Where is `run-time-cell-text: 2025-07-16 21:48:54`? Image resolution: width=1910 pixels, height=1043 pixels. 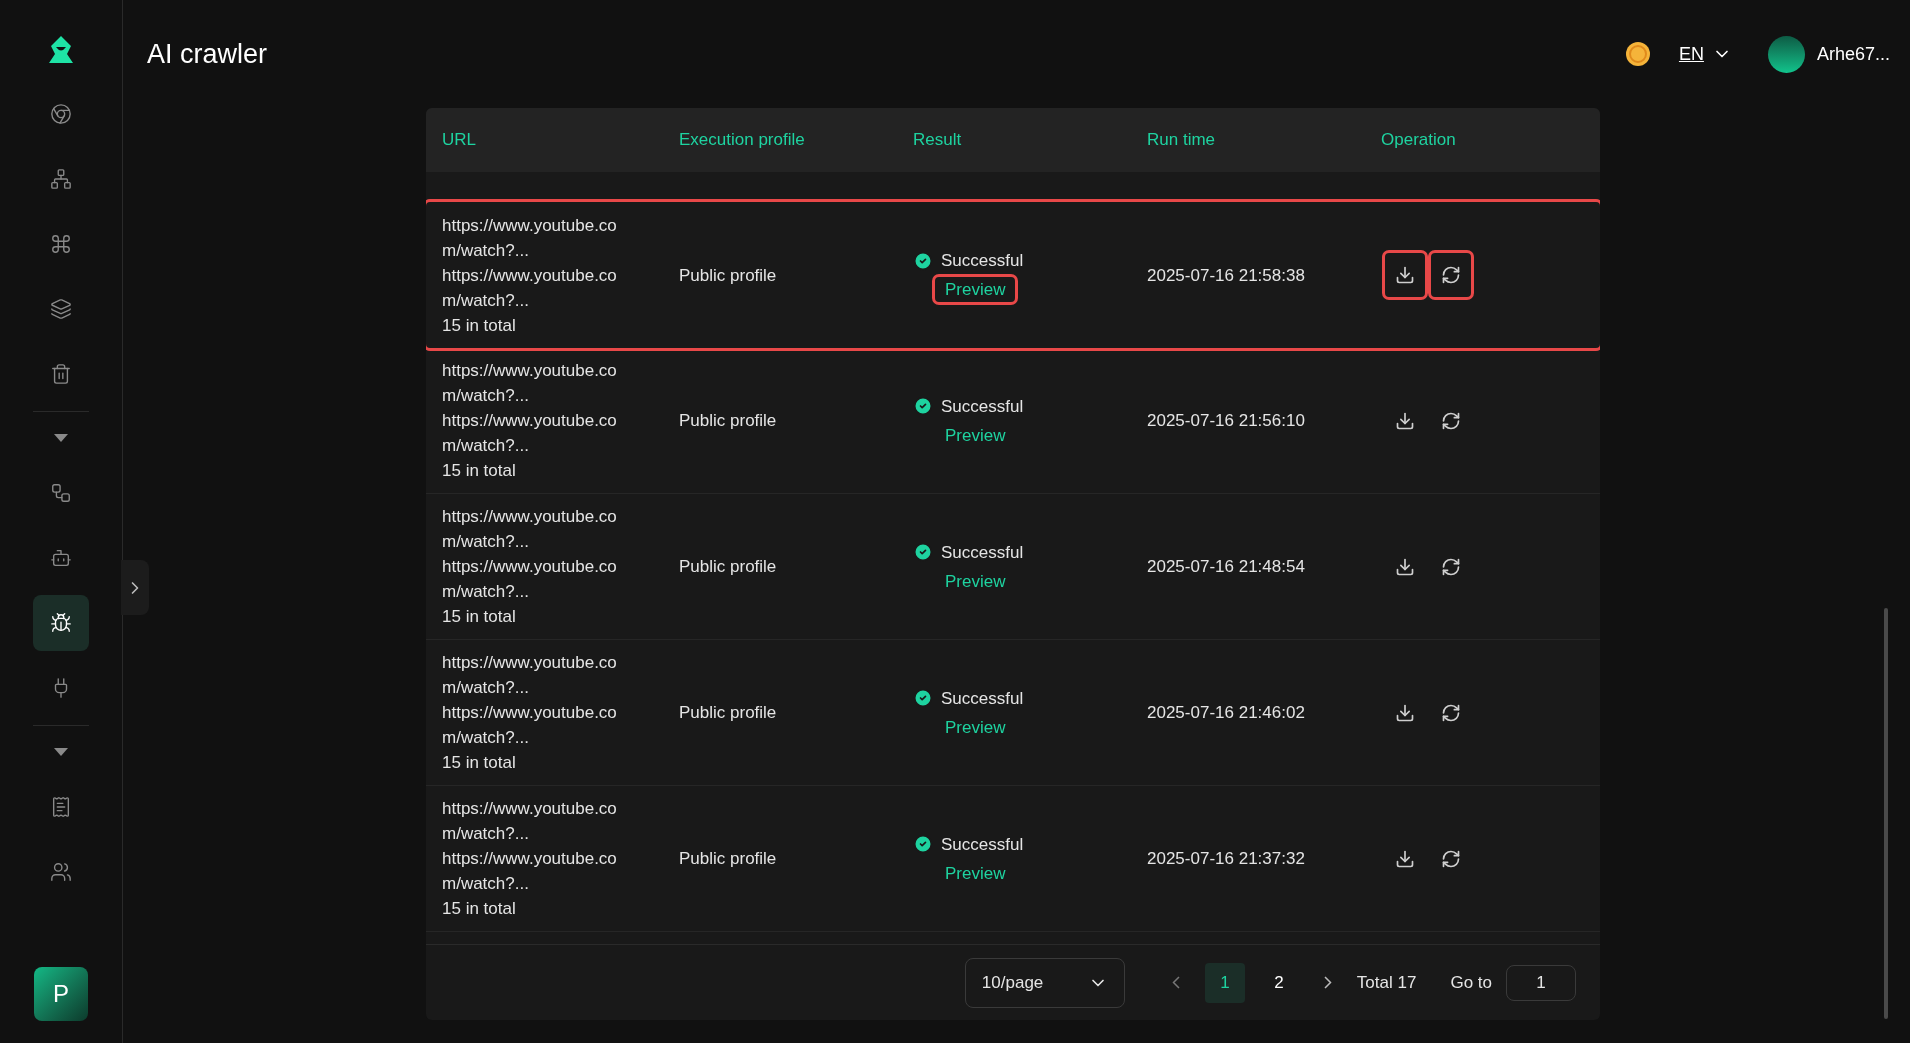 run-time-cell-text: 2025-07-16 21:48:54 is located at coordinates (1226, 567).